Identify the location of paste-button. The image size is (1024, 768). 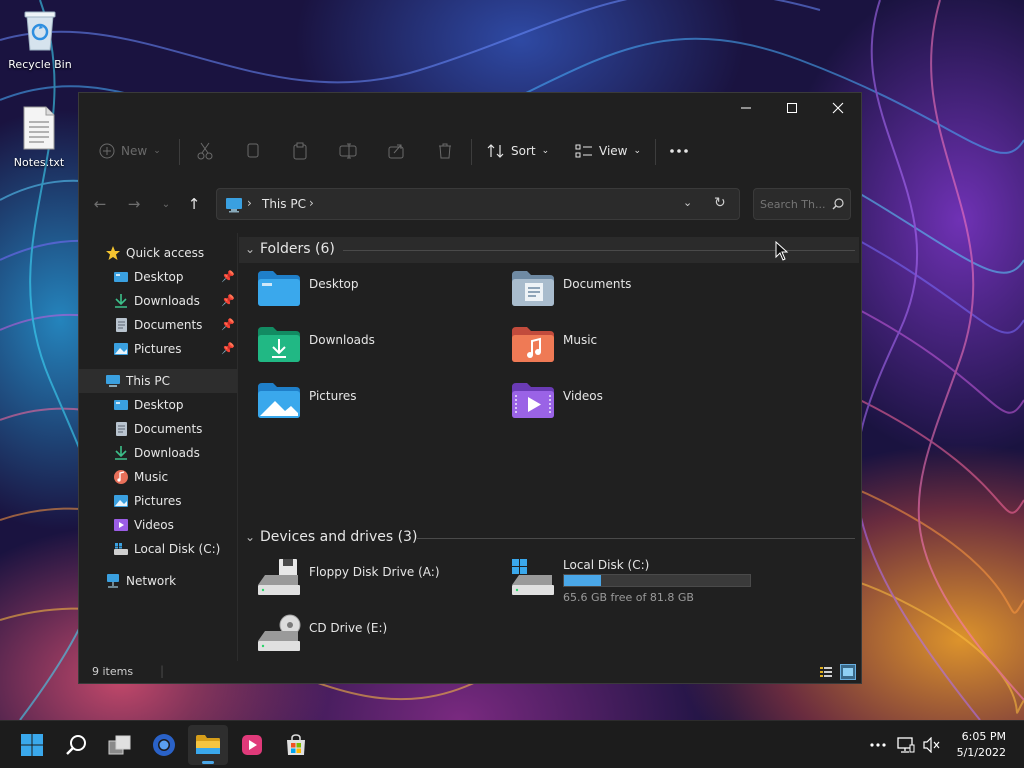
(300, 151).